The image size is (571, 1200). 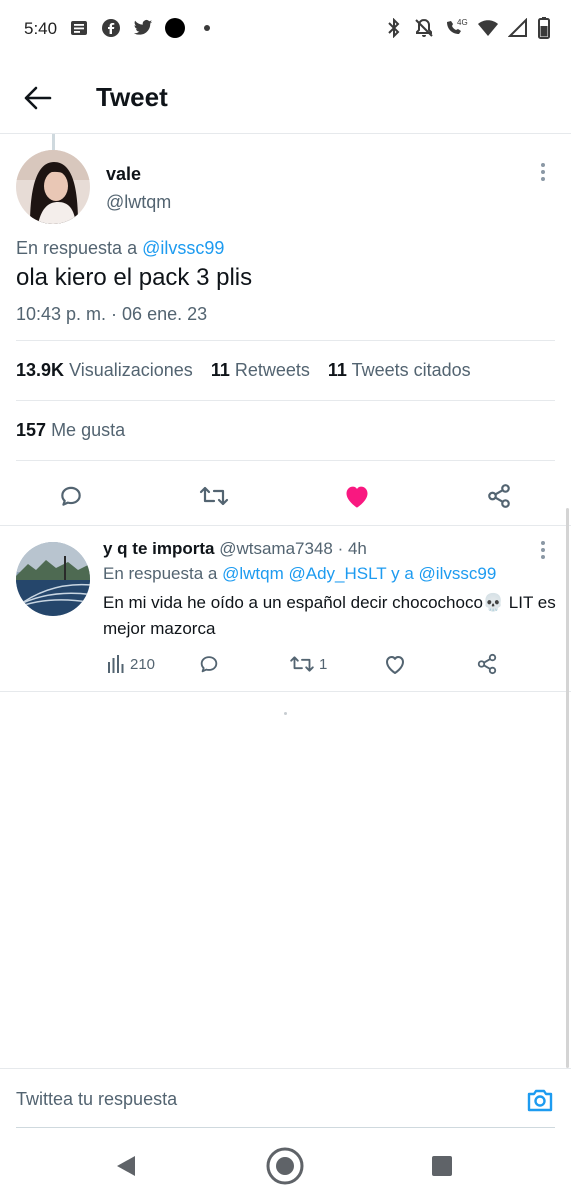 What do you see at coordinates (394, 28) in the screenshot?
I see `bluetooth-icon` at bounding box center [394, 28].